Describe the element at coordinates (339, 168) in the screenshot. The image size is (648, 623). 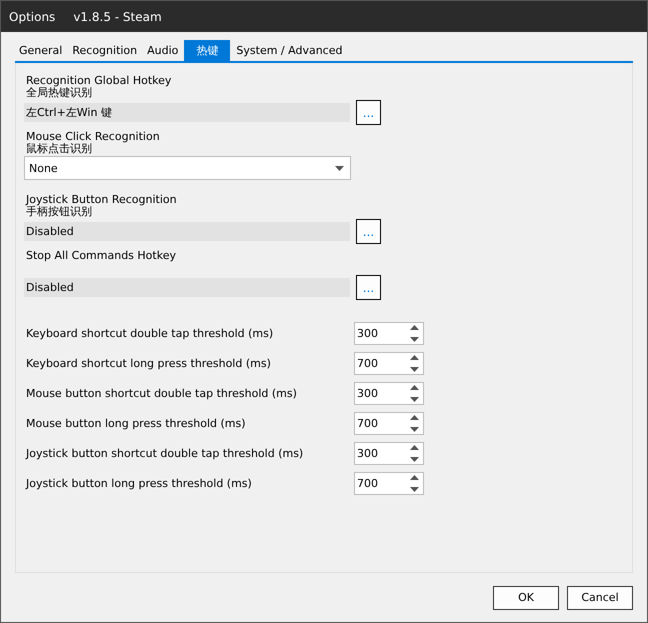
I see `caret-icon` at that location.